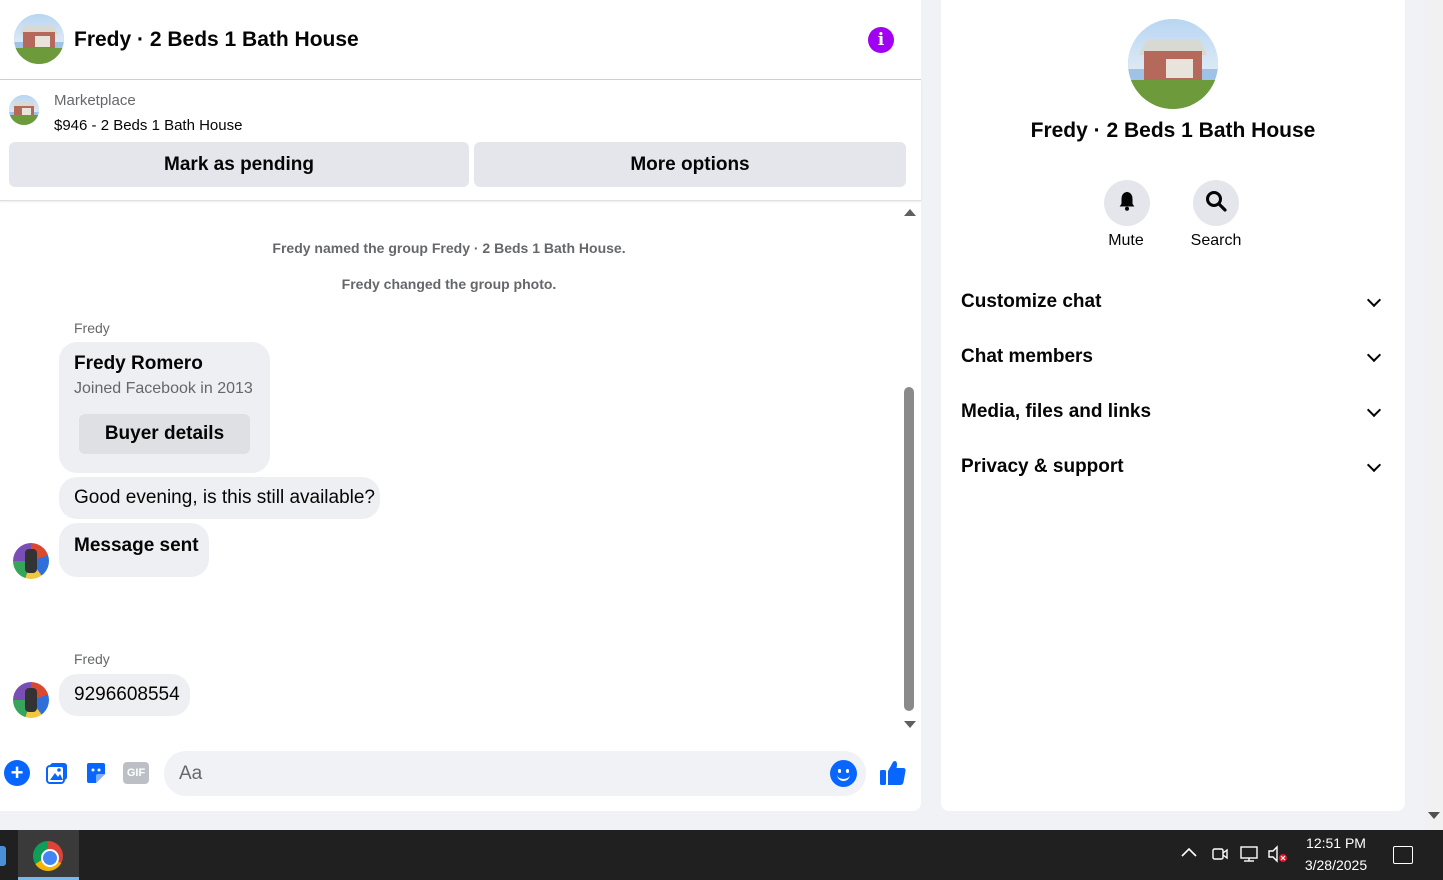 The width and height of the screenshot is (1443, 880). Describe the element at coordinates (225, 497) in the screenshot. I see `message-text: Good evening, is this still available?` at that location.